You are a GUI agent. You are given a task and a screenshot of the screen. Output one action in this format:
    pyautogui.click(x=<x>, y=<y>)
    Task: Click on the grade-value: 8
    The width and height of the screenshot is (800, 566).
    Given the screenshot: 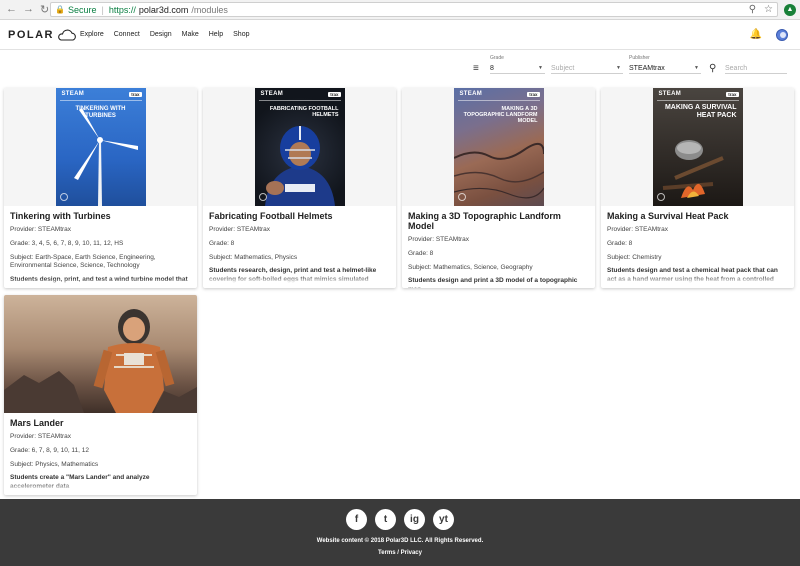 What is the action you would take?
    pyautogui.click(x=492, y=68)
    